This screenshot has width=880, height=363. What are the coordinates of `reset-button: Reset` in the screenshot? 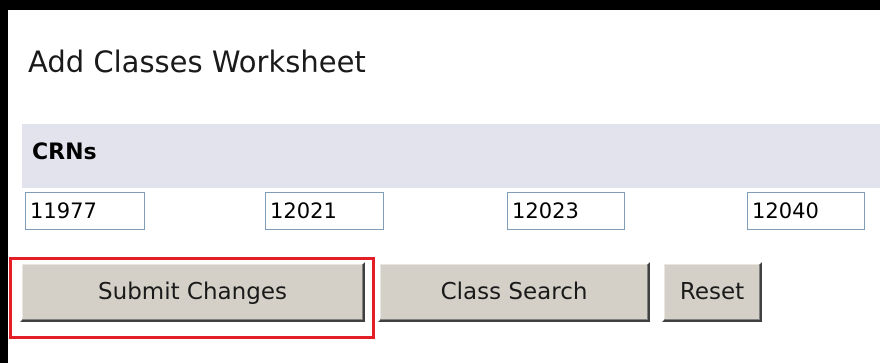 It's located at (712, 292).